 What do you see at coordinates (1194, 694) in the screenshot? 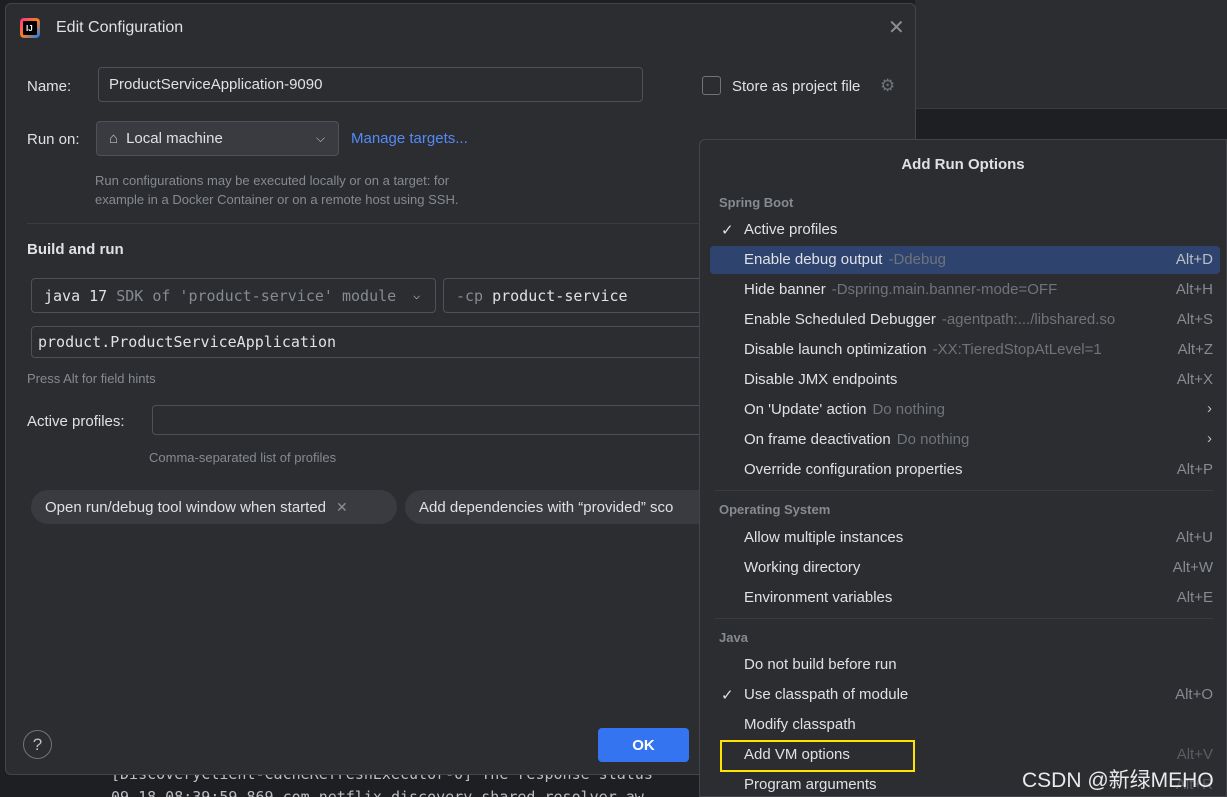
I see `option-shortcut: Alt+O` at bounding box center [1194, 694].